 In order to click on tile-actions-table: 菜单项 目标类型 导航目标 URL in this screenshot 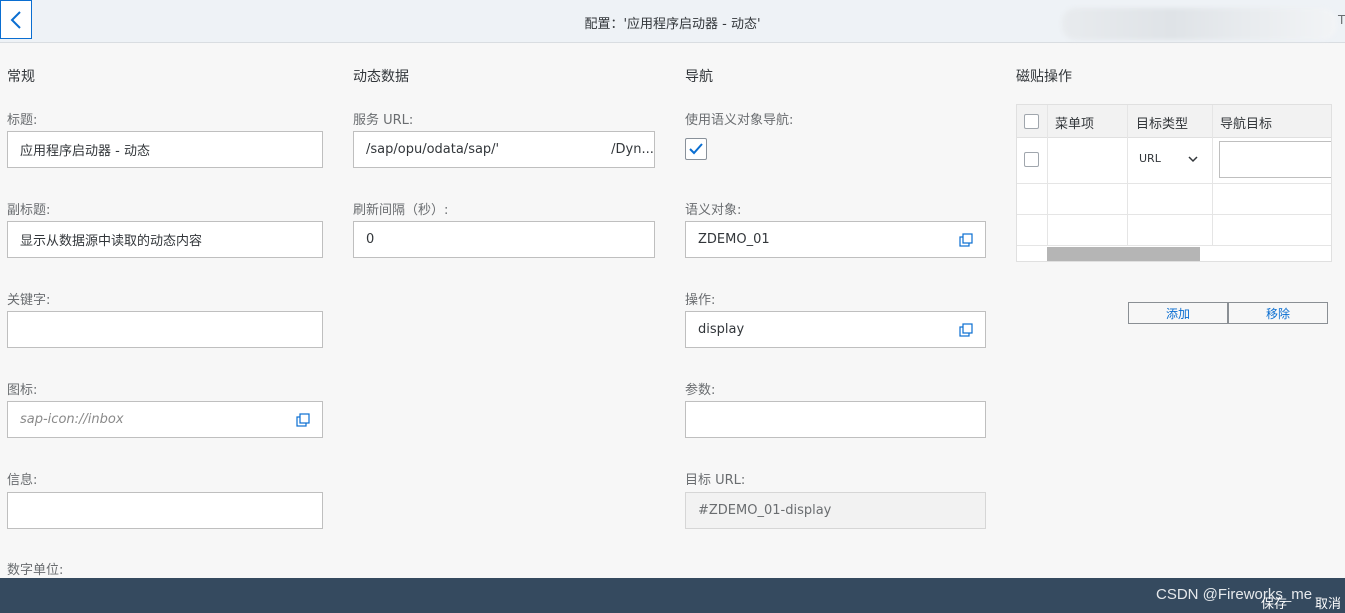, I will do `click(1174, 183)`.